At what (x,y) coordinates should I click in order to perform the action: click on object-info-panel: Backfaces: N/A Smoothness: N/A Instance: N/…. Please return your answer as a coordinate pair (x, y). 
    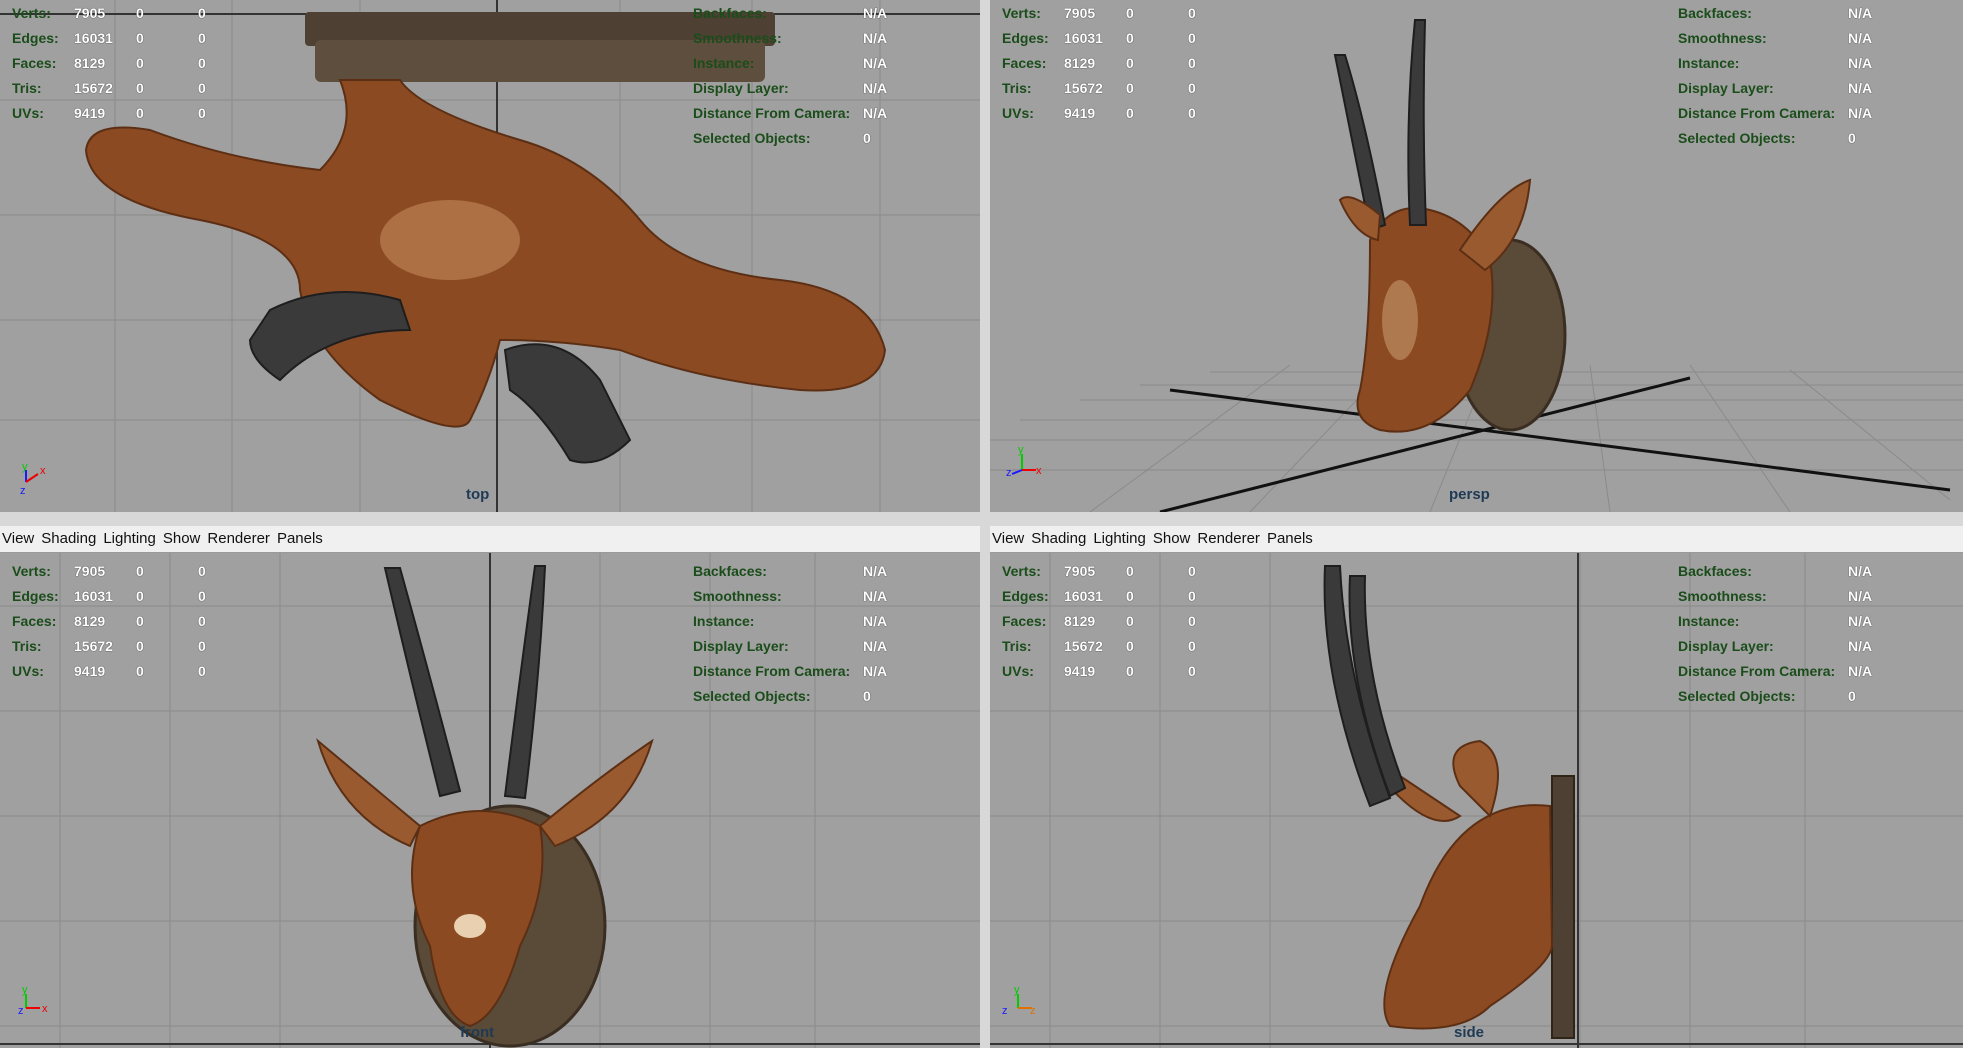
    Looking at the image, I should click on (1775, 635).